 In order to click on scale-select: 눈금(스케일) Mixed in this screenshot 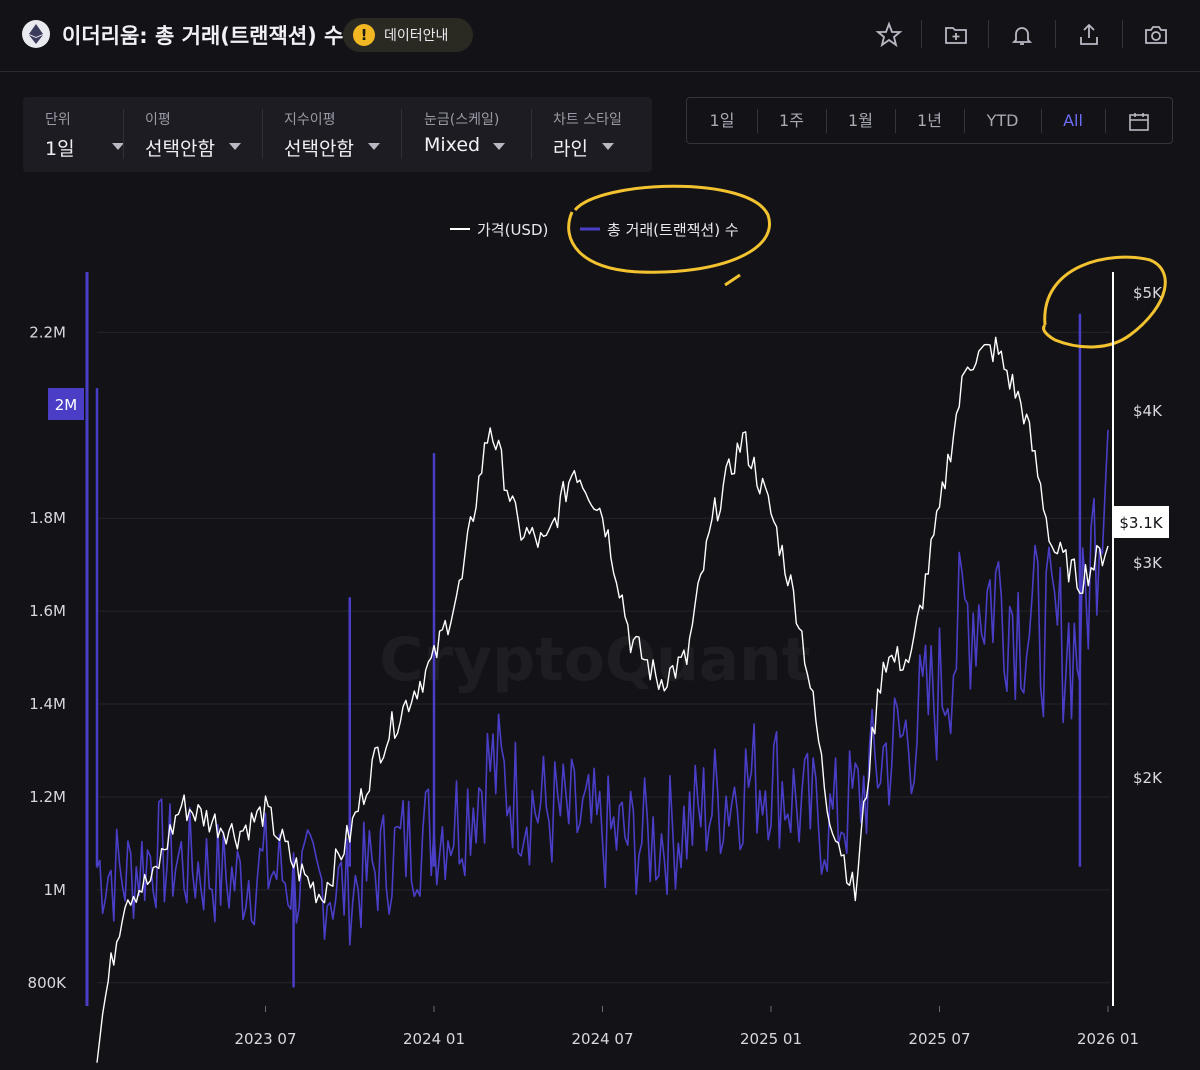, I will do `click(476, 134)`.